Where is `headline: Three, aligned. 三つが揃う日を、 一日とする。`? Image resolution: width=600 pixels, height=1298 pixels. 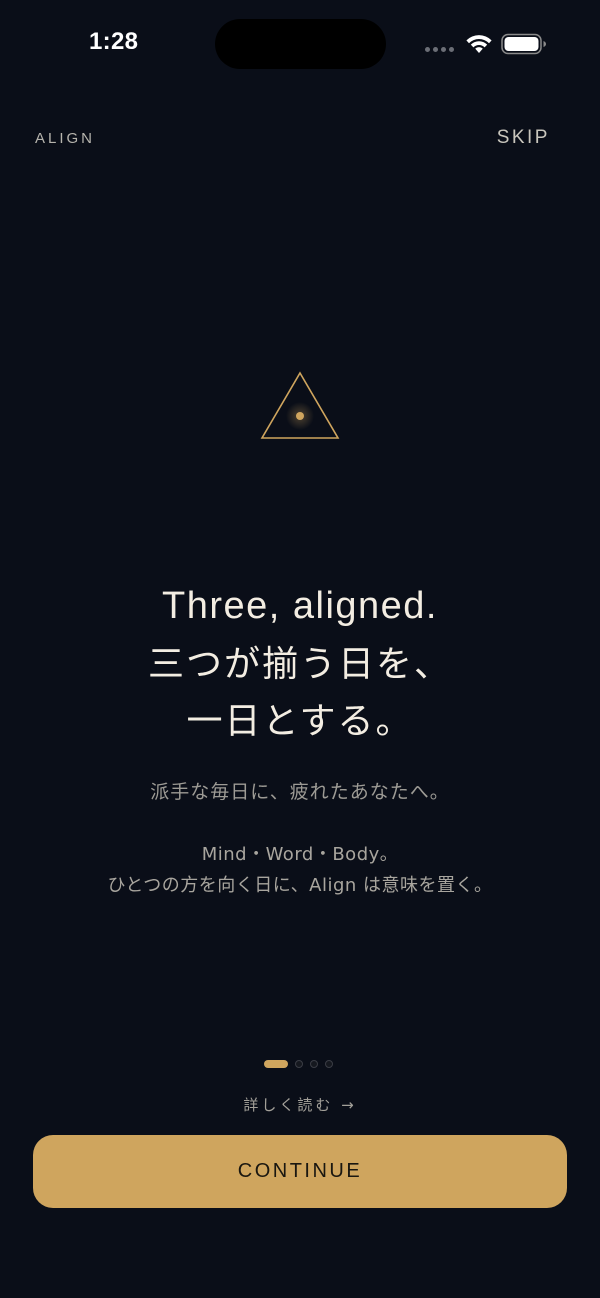 headline: Three, aligned. 三つが揃う日を、 一日とする。 is located at coordinates (300, 666).